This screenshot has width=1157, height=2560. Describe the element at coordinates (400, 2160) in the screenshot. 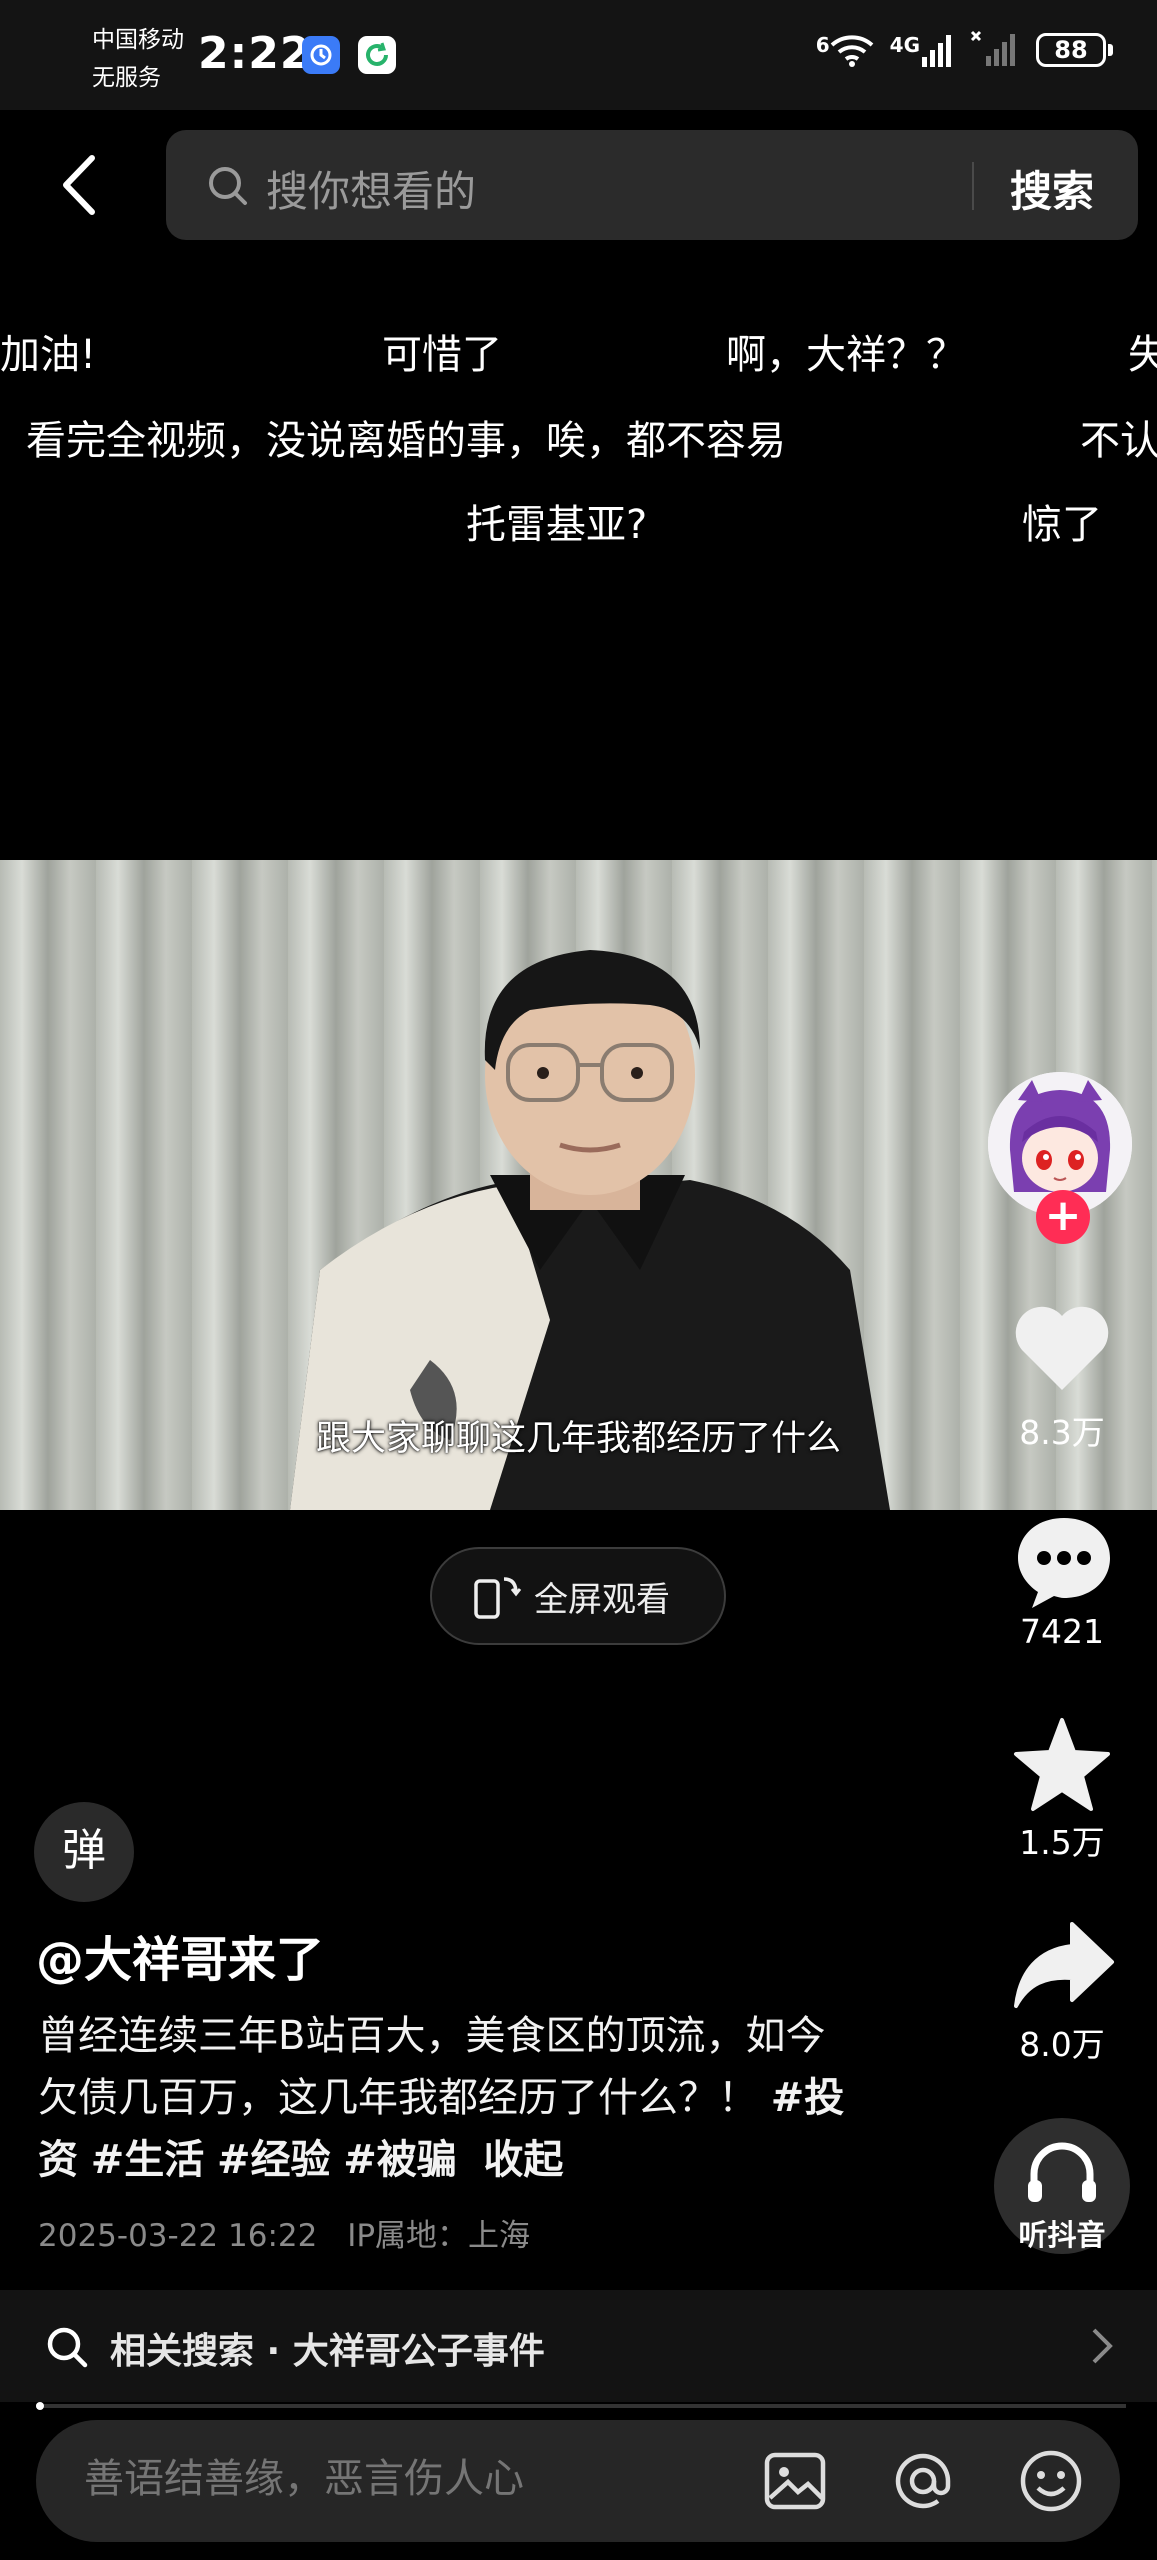

I see `hashtag: #被骗` at that location.